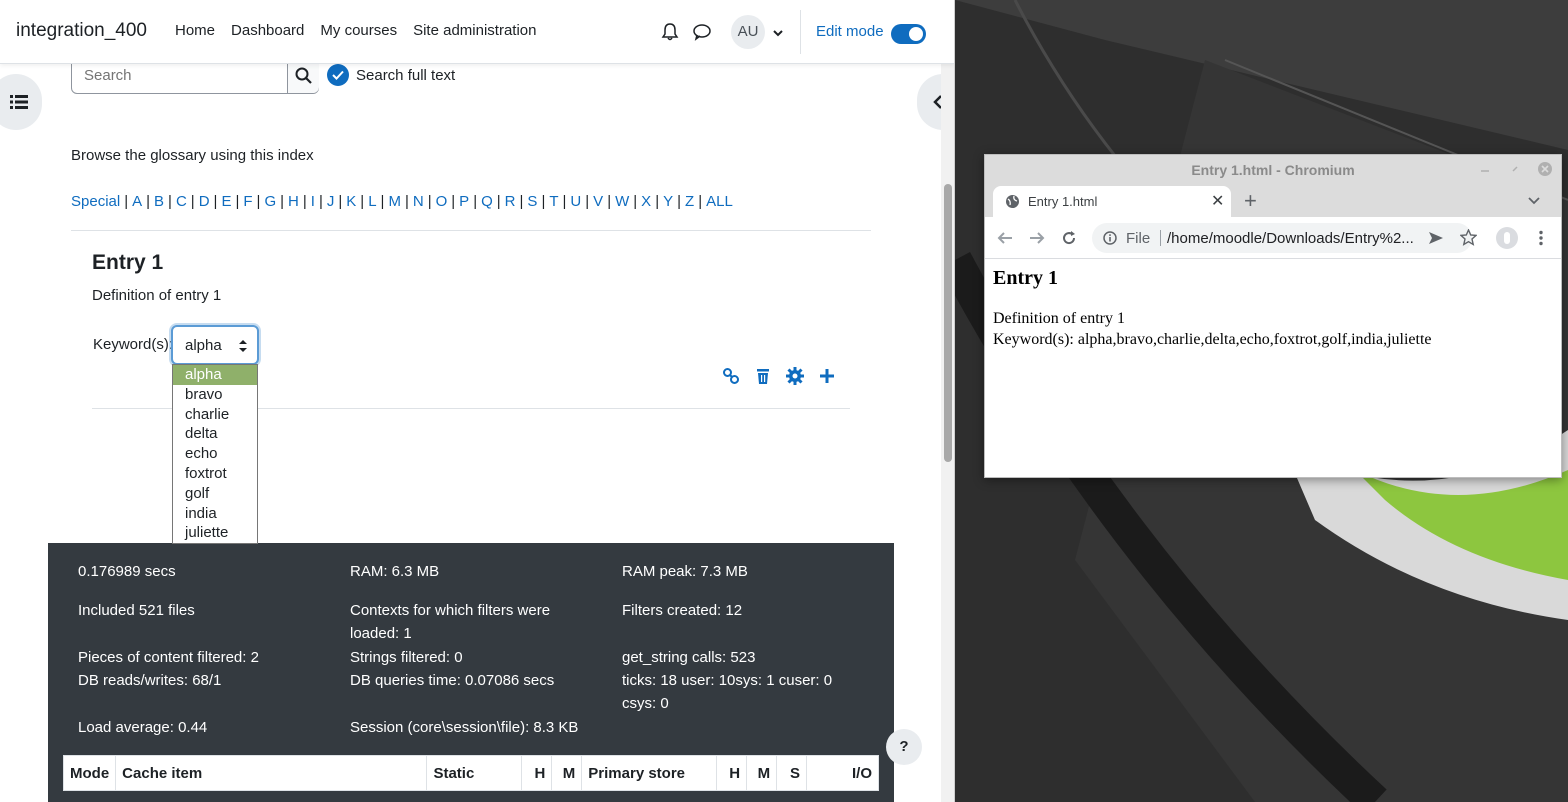 This screenshot has height=802, width=1568. Describe the element at coordinates (394, 201) in the screenshot. I see `index-link-m: M` at that location.